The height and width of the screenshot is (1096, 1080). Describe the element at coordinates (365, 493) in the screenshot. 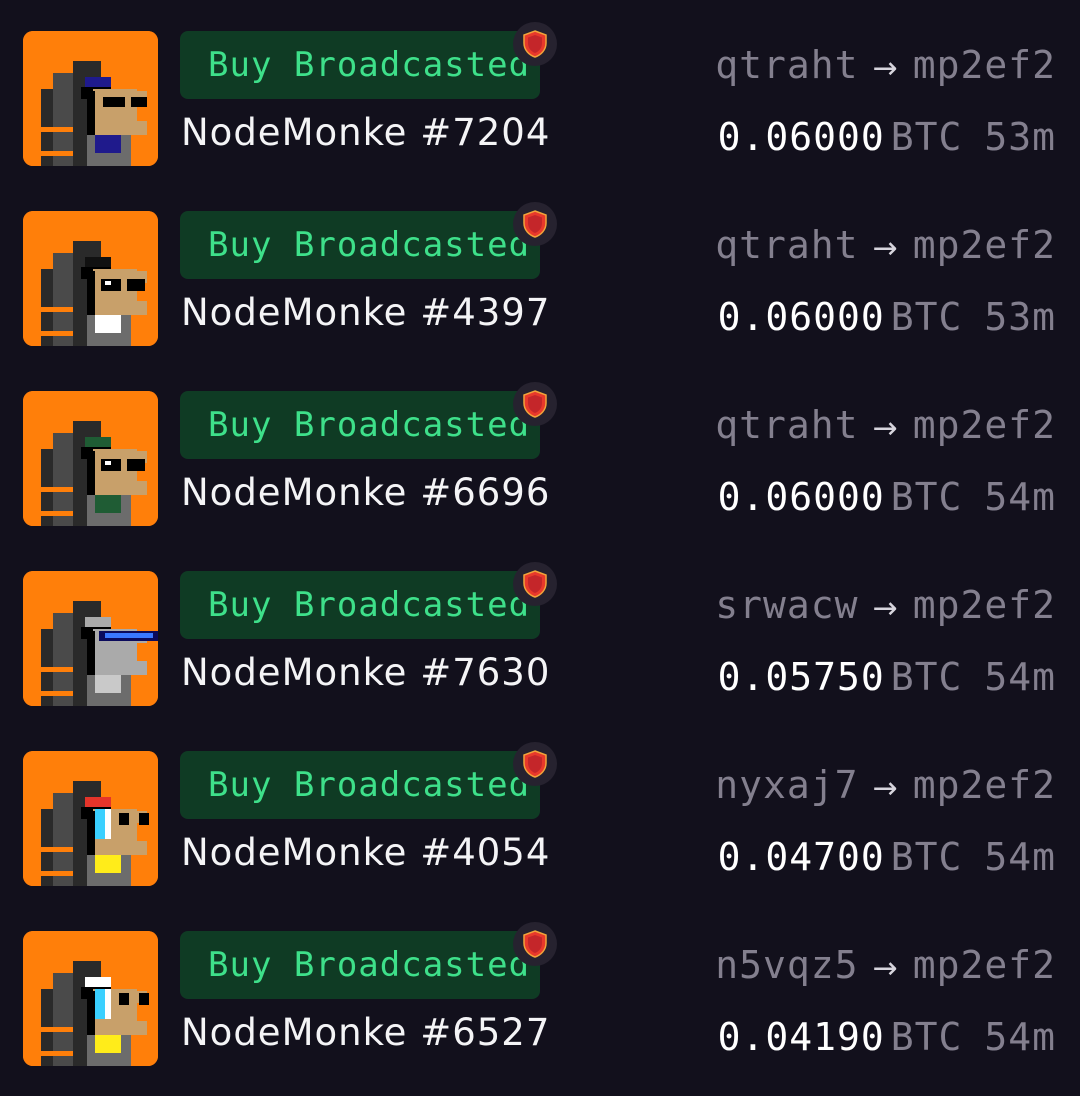

I see `nft-name: NodeMonke #6696` at that location.